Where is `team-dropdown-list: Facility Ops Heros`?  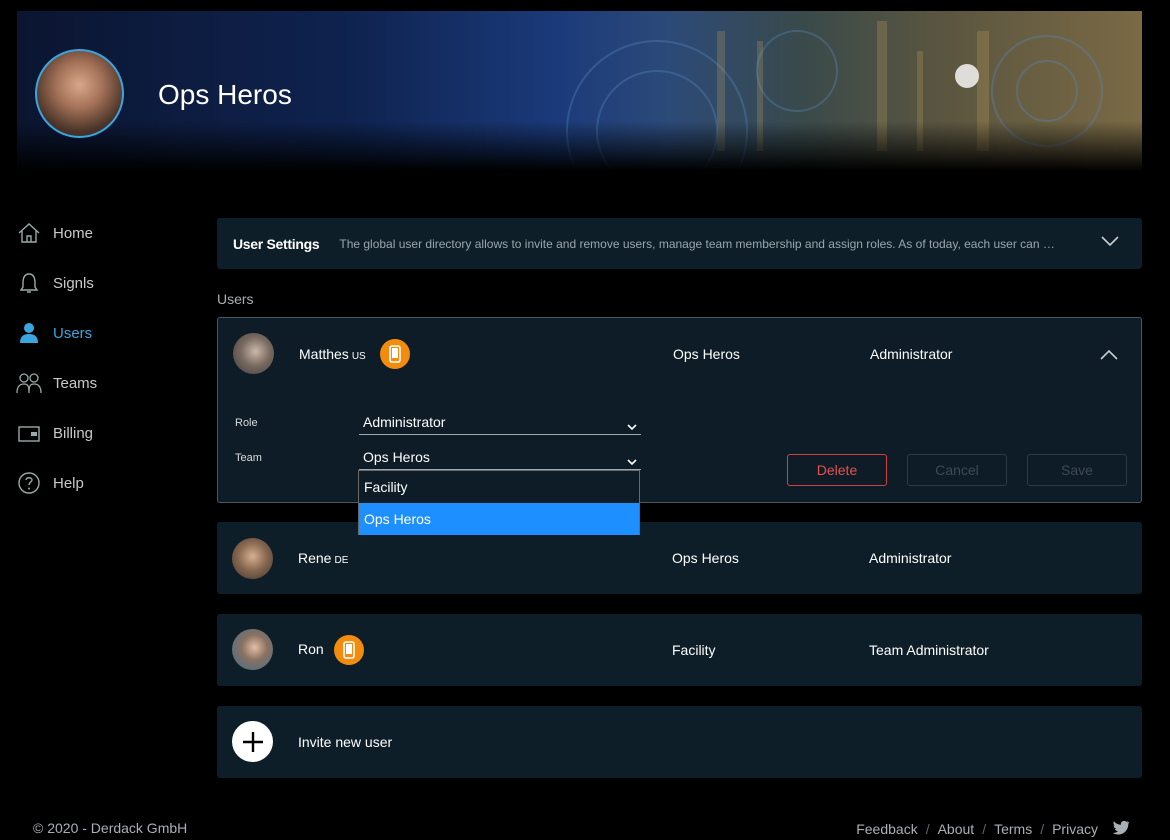
team-dropdown-list: Facility Ops Heros is located at coordinates (499, 502).